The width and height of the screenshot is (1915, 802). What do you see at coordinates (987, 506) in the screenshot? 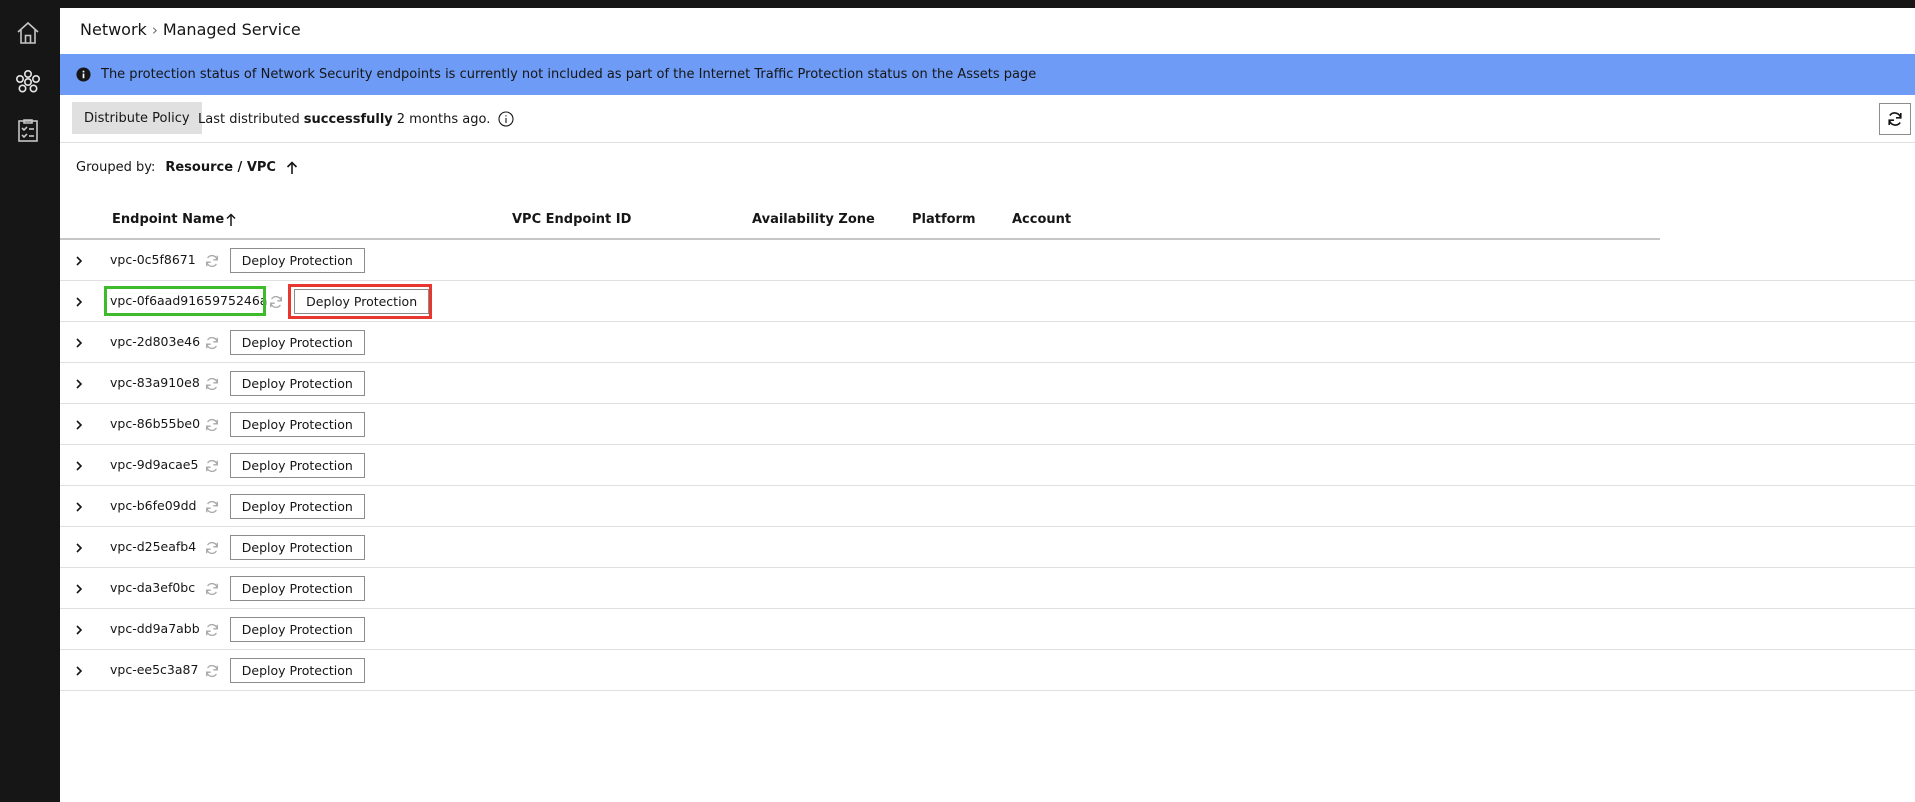
I see `table-row: vpc-b6fe09dd Deploy Protection` at bounding box center [987, 506].